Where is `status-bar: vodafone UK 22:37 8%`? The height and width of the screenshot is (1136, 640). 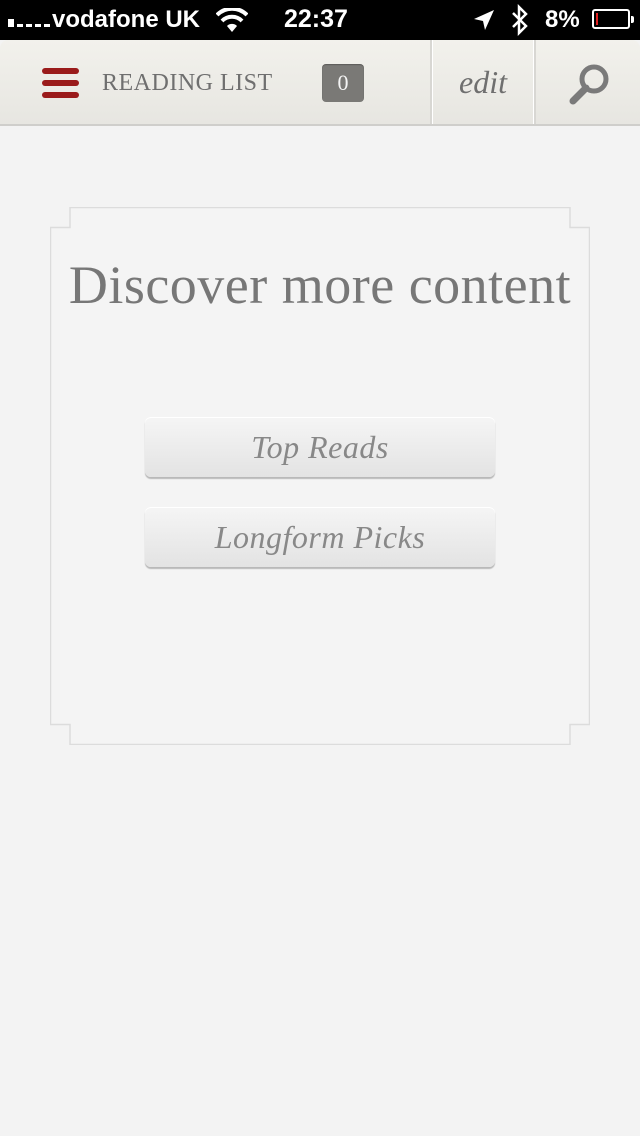 status-bar: vodafone UK 22:37 8% is located at coordinates (320, 20).